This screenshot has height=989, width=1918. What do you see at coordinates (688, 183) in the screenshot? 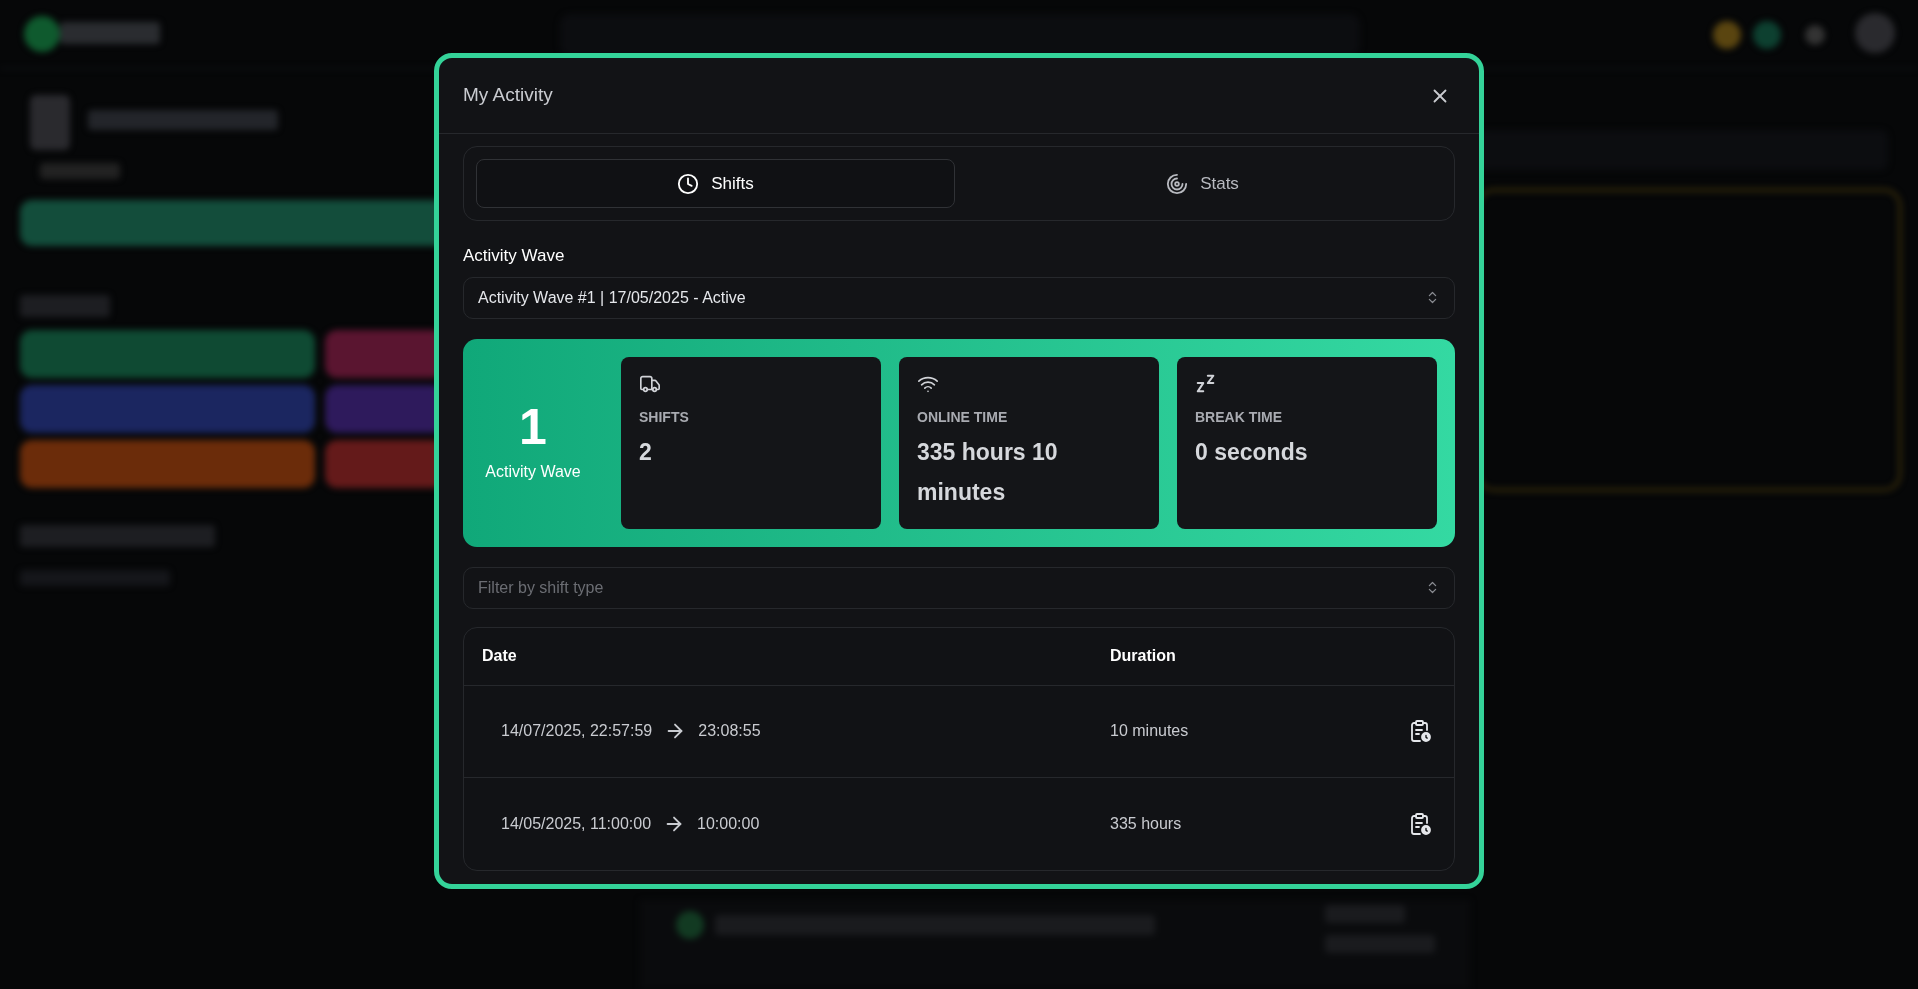
I see `clock-icon` at bounding box center [688, 183].